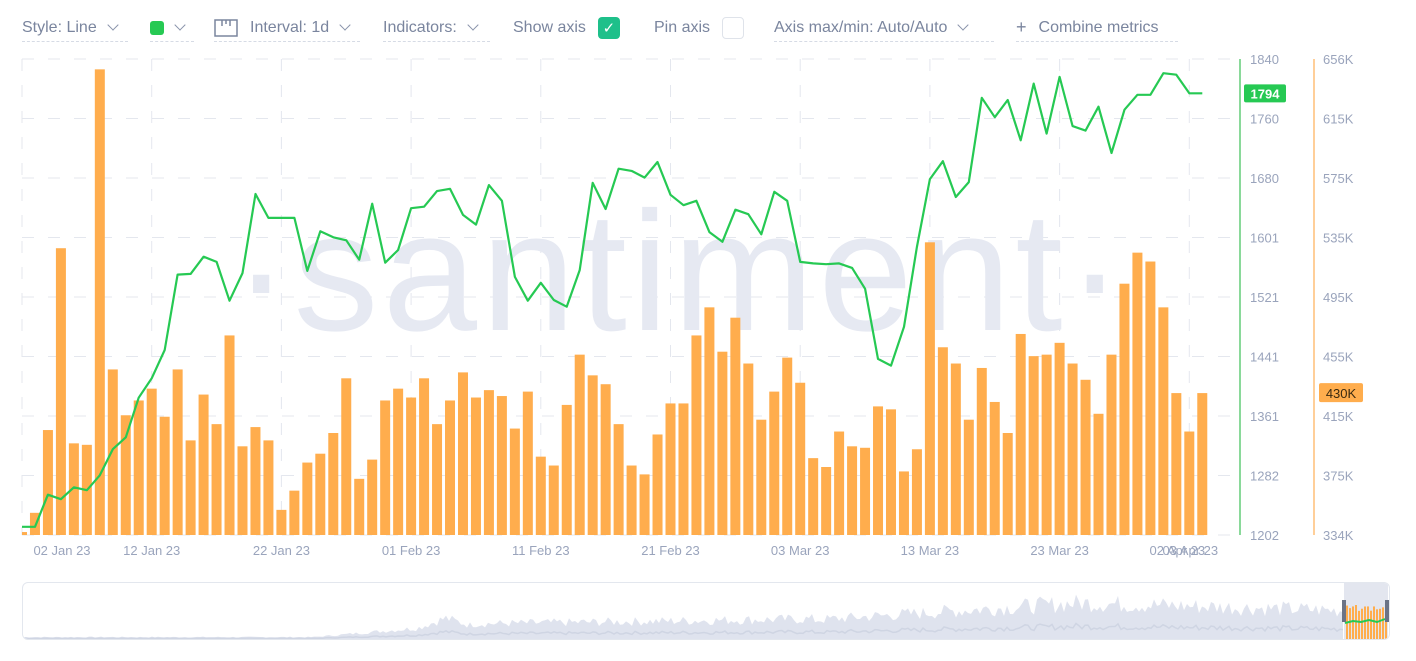 Image resolution: width=1416 pixels, height=661 pixels. I want to click on navigator-left-handle, so click(1344, 611).